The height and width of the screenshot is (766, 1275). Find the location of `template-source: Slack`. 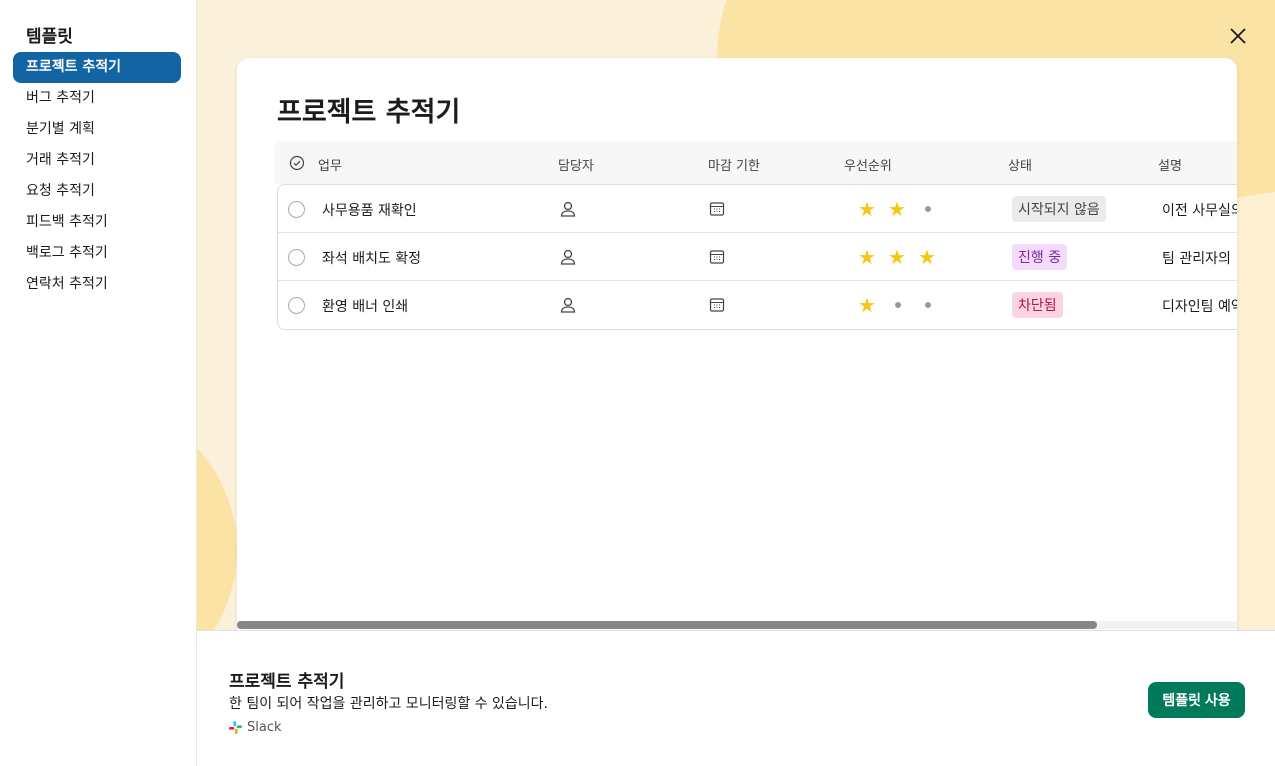

template-source: Slack is located at coordinates (255, 727).